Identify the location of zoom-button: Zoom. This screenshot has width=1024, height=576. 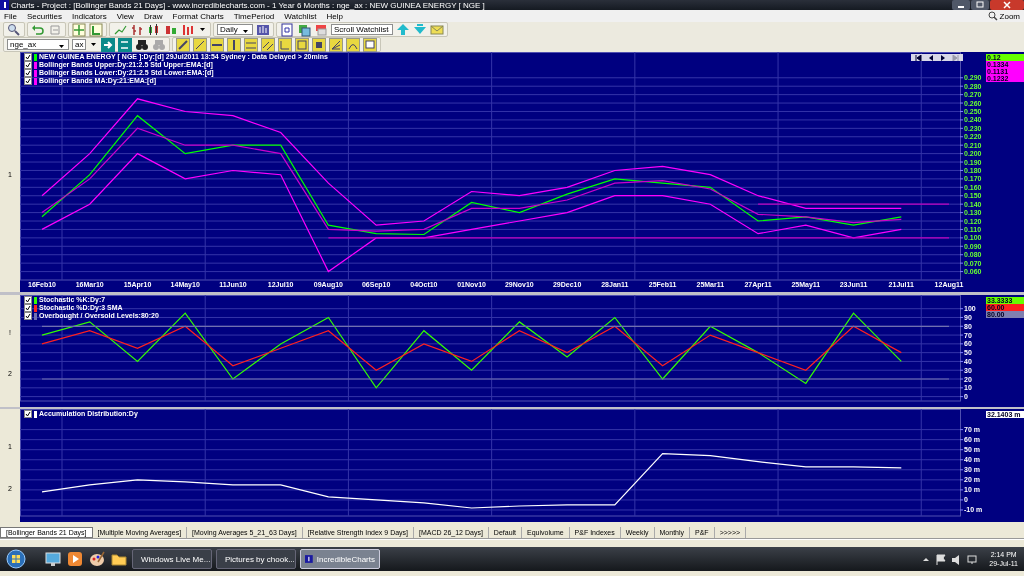
(1009, 16).